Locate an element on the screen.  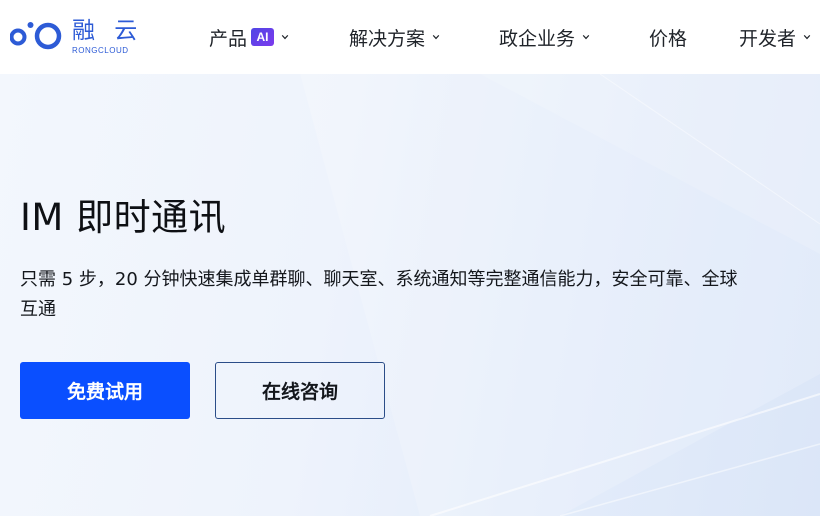
nav-item-products: 产品 AI is located at coordinates (249, 37).